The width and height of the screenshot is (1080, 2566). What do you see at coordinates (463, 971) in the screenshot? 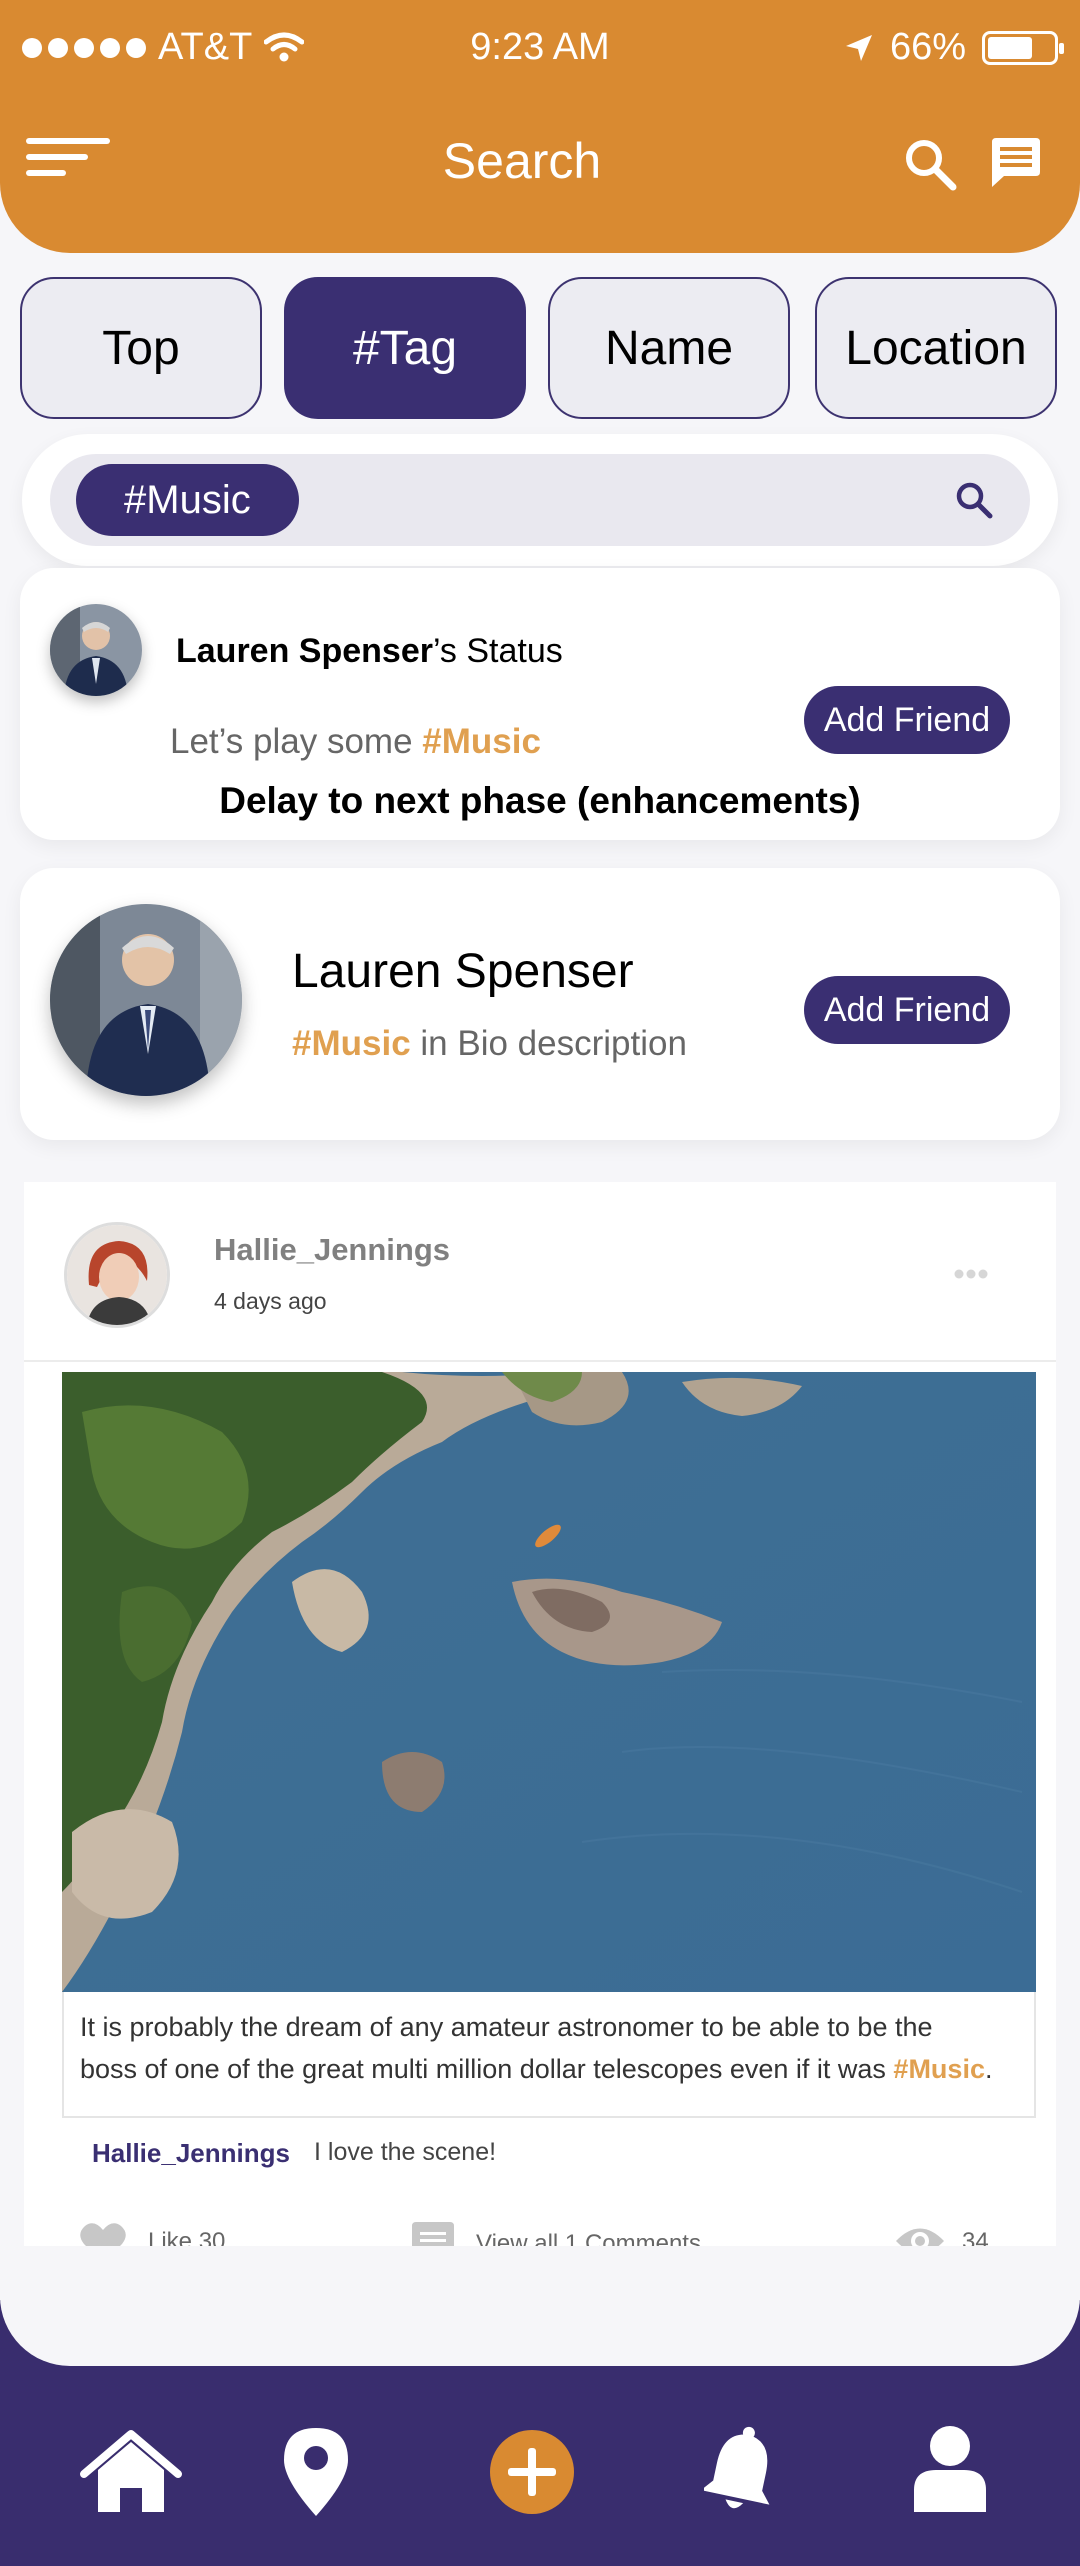
I see `bio-user-name: Lauren Spenser` at bounding box center [463, 971].